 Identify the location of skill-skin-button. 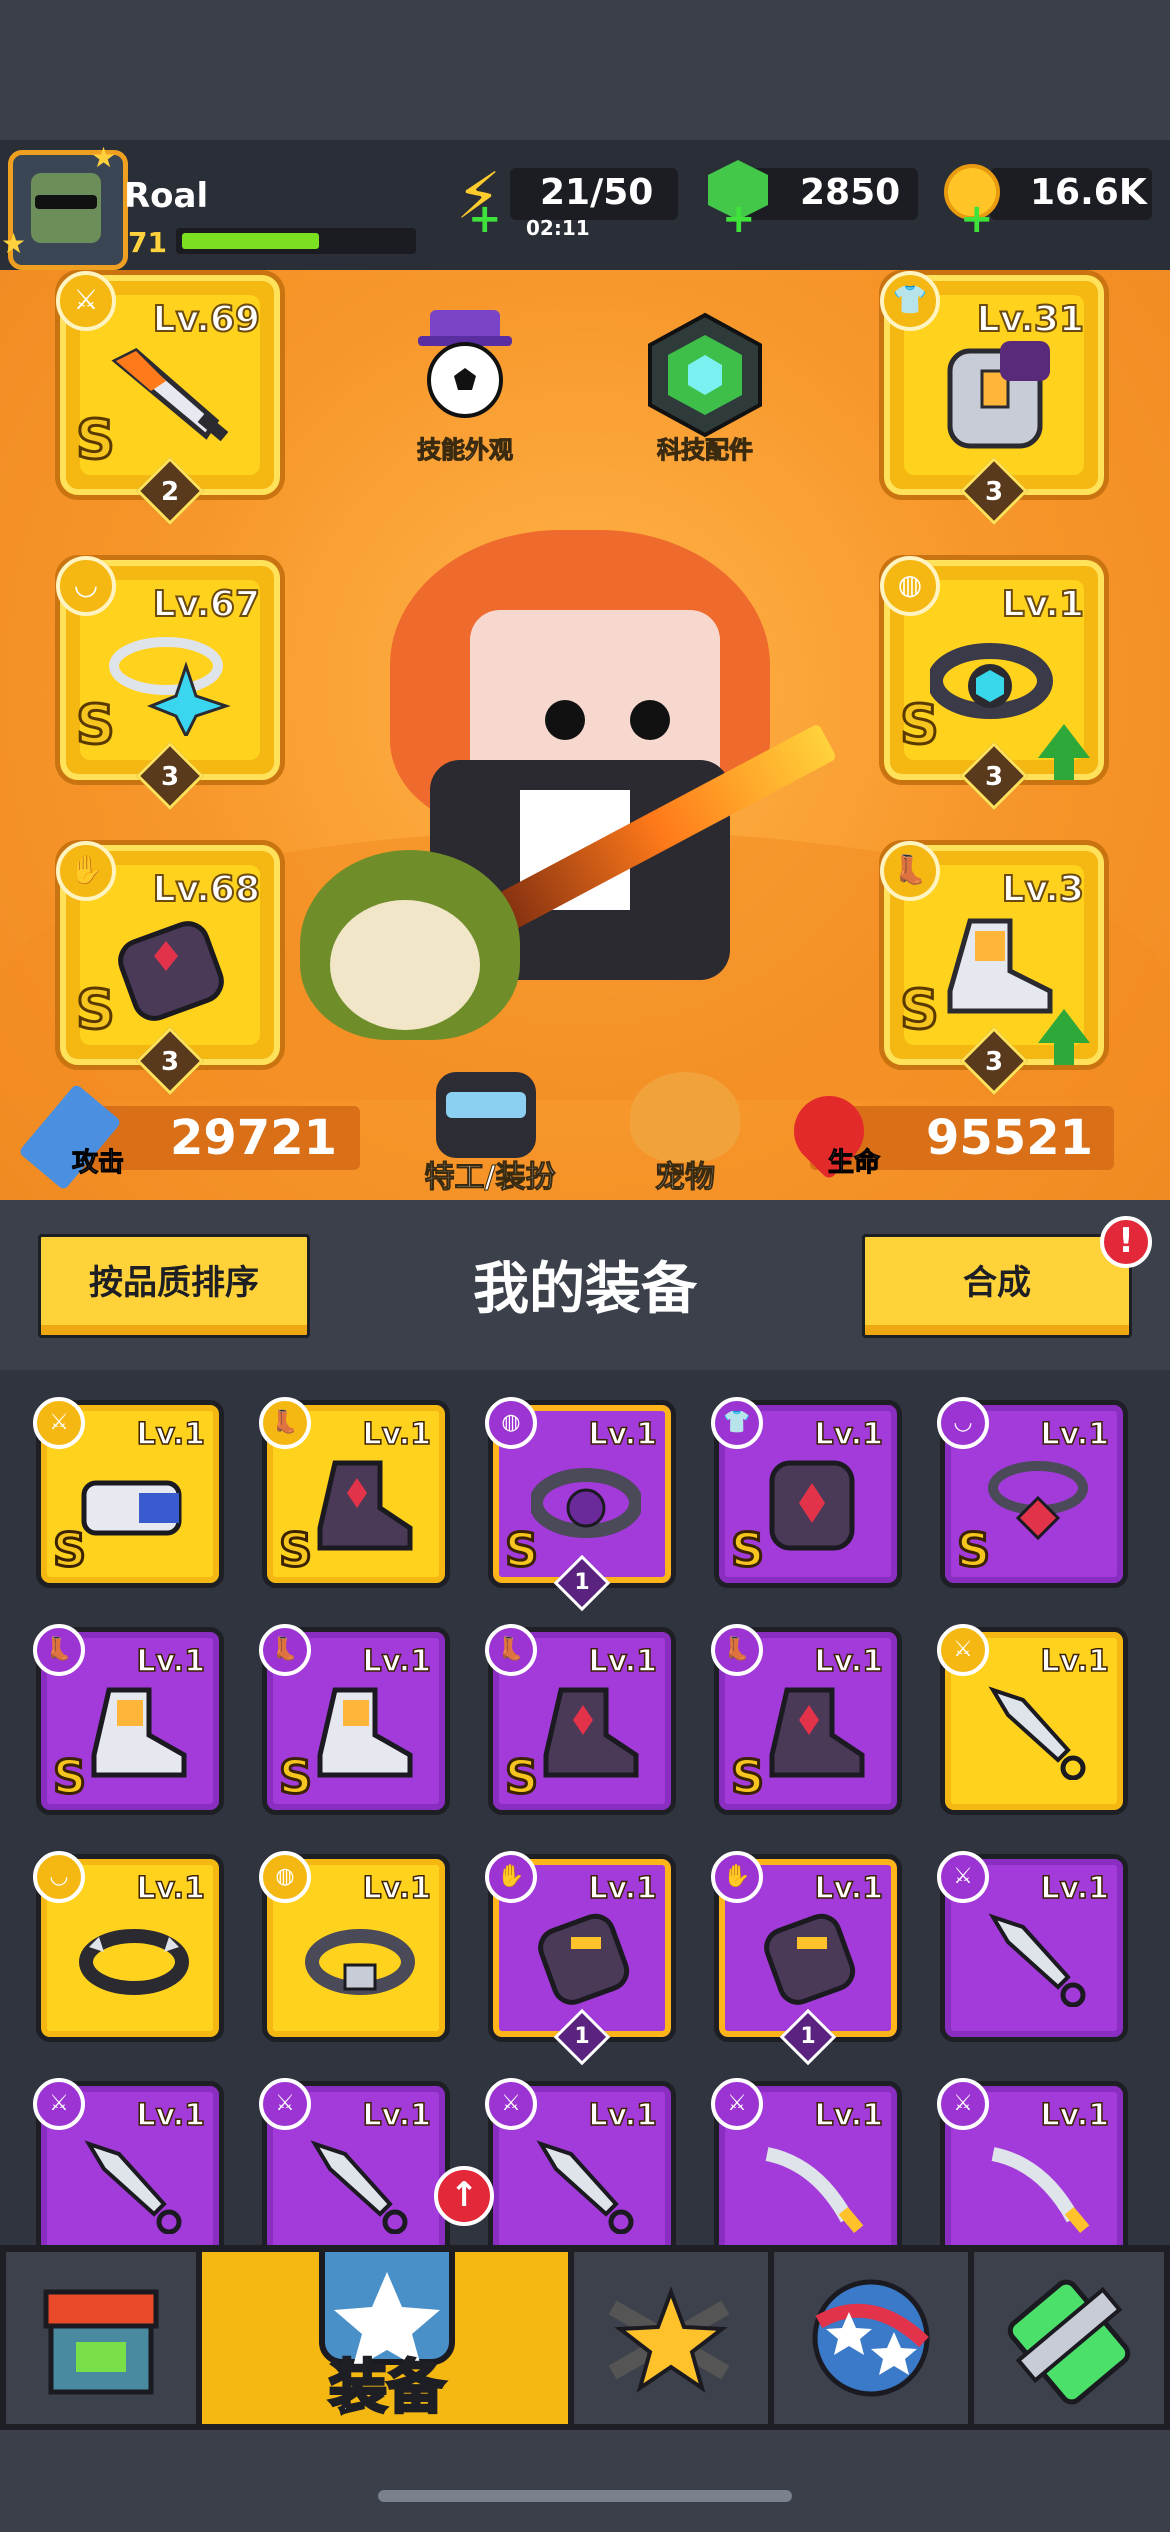
(465, 365).